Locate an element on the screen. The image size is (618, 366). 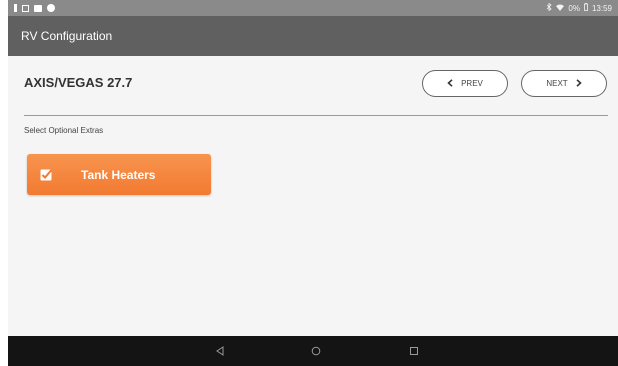
notification-app-icon is located at coordinates (25, 8).